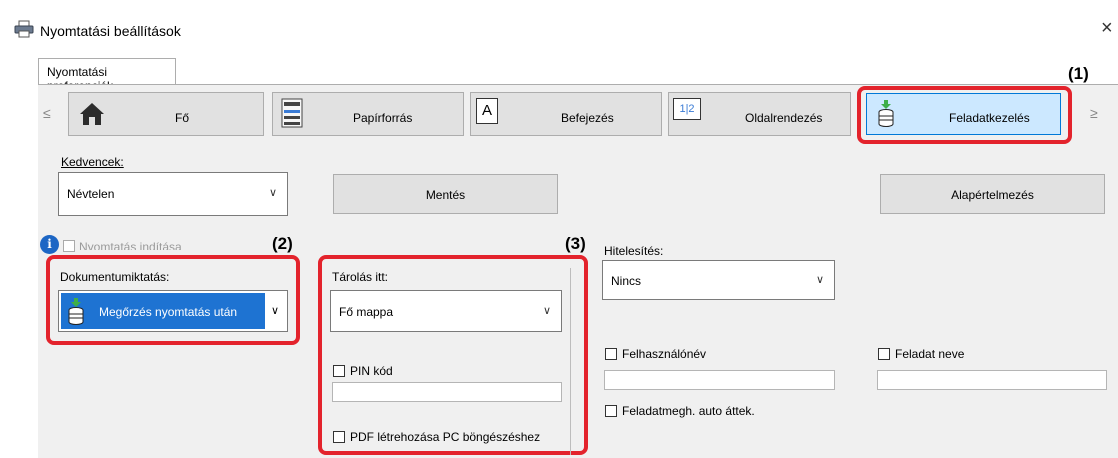 This screenshot has height=458, width=1118. Describe the element at coordinates (930, 354) in the screenshot. I see `jobname-label: Feladat neve` at that location.